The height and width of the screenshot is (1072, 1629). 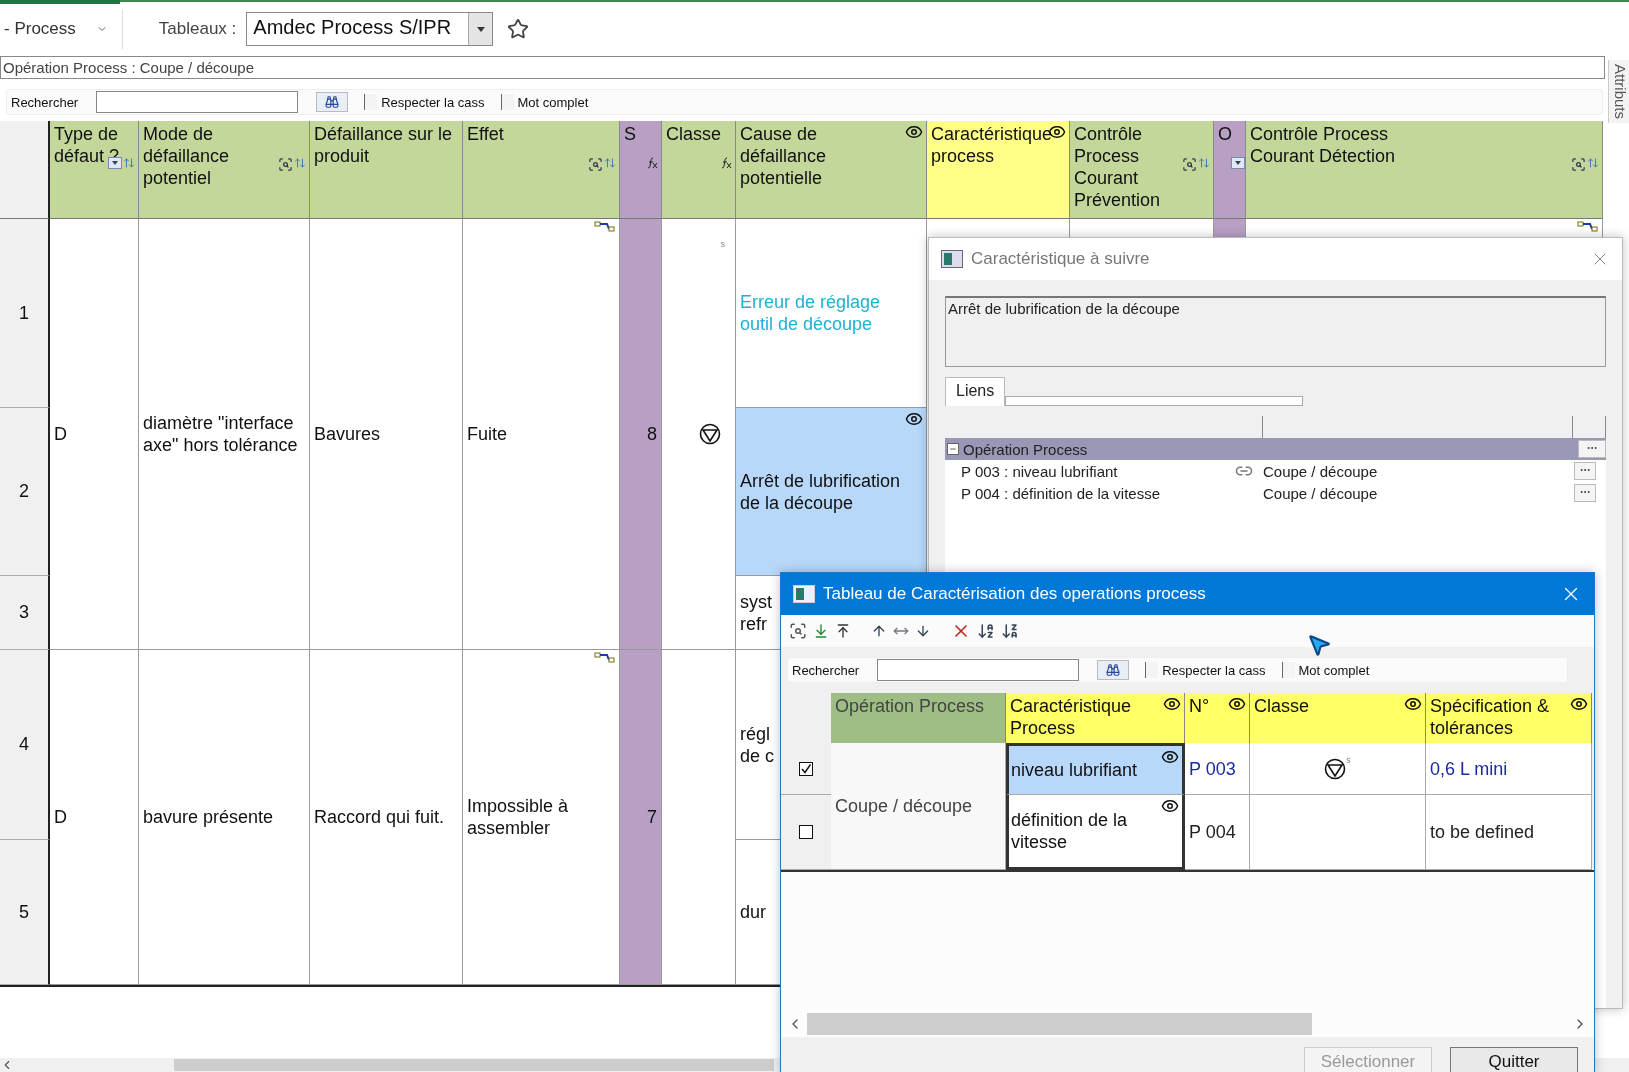 I want to click on table-cell: niveau lubrifiant, so click(x=1095, y=769).